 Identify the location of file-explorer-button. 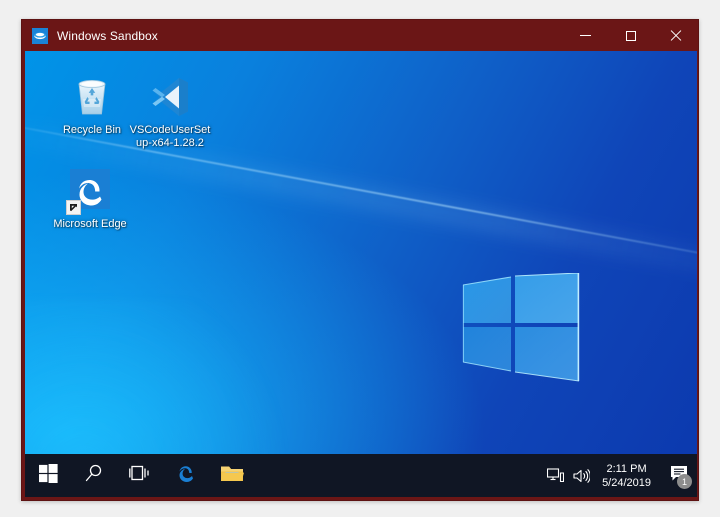
(232, 475).